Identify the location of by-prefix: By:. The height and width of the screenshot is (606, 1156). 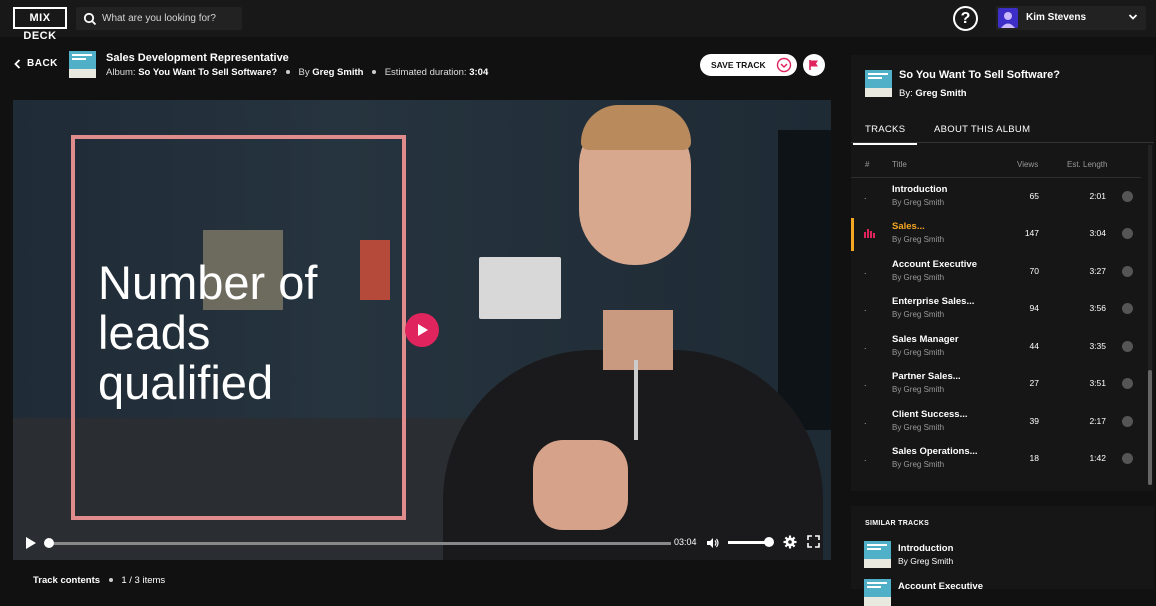
(906, 93).